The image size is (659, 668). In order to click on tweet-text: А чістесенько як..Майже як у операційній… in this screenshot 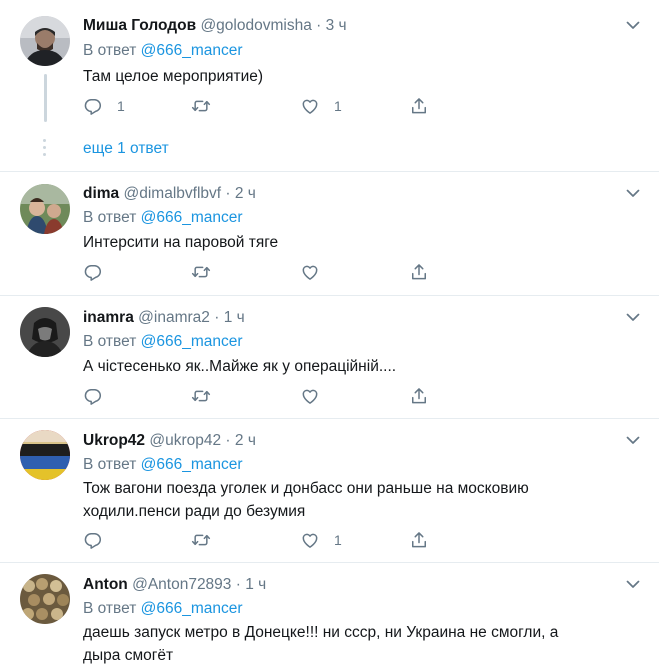, I will do `click(240, 366)`.